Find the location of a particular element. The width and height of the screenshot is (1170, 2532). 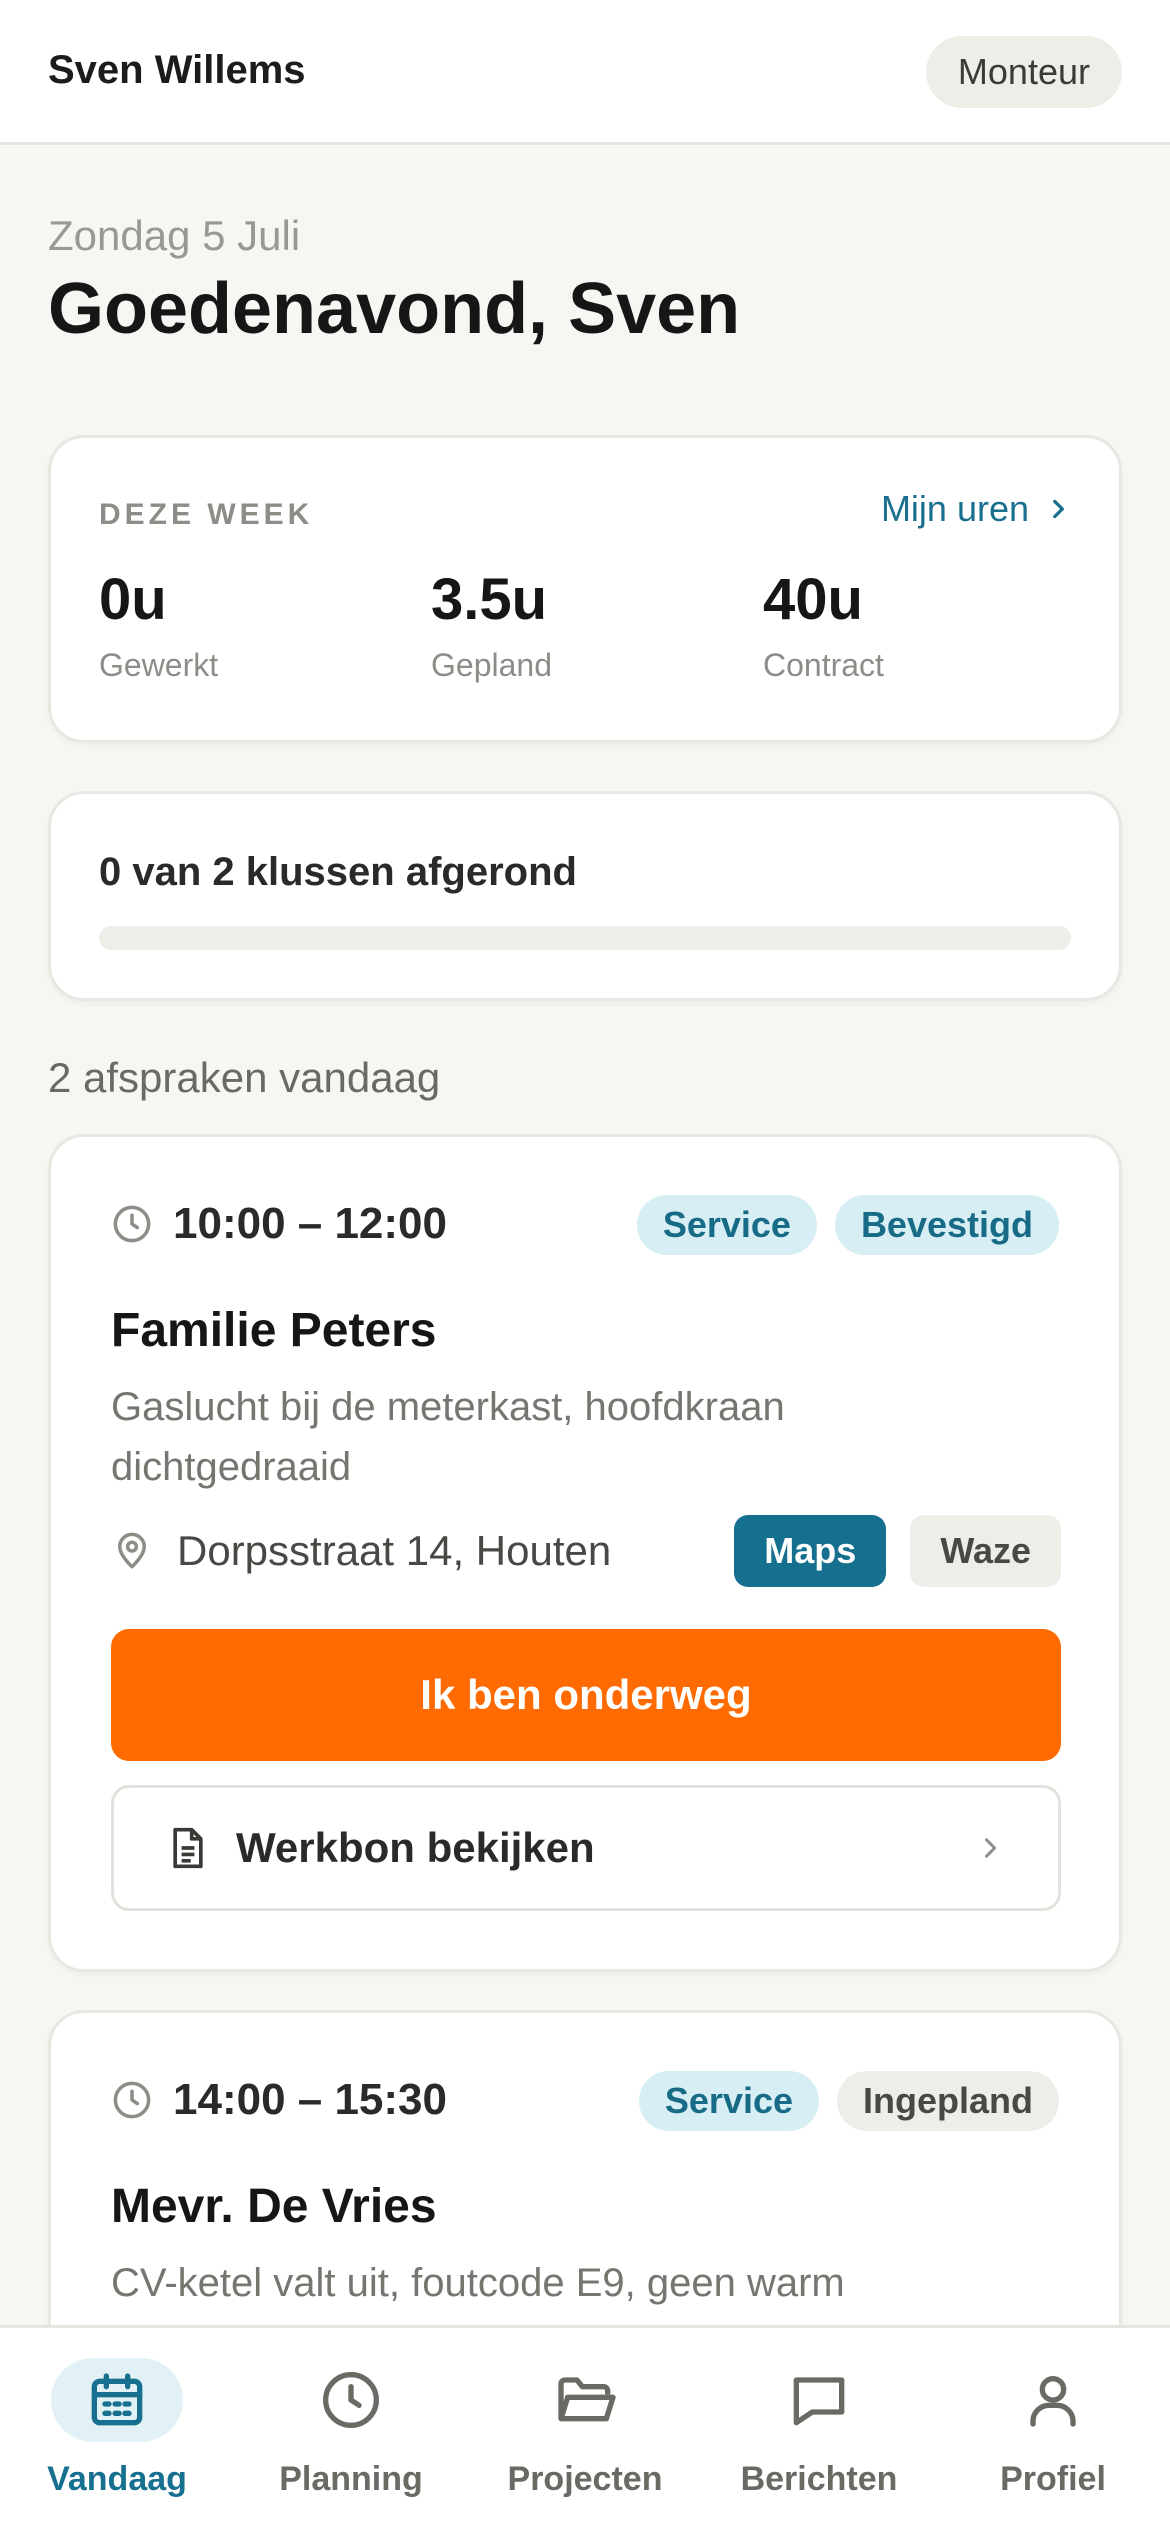

user-icon is located at coordinates (1053, 2401).